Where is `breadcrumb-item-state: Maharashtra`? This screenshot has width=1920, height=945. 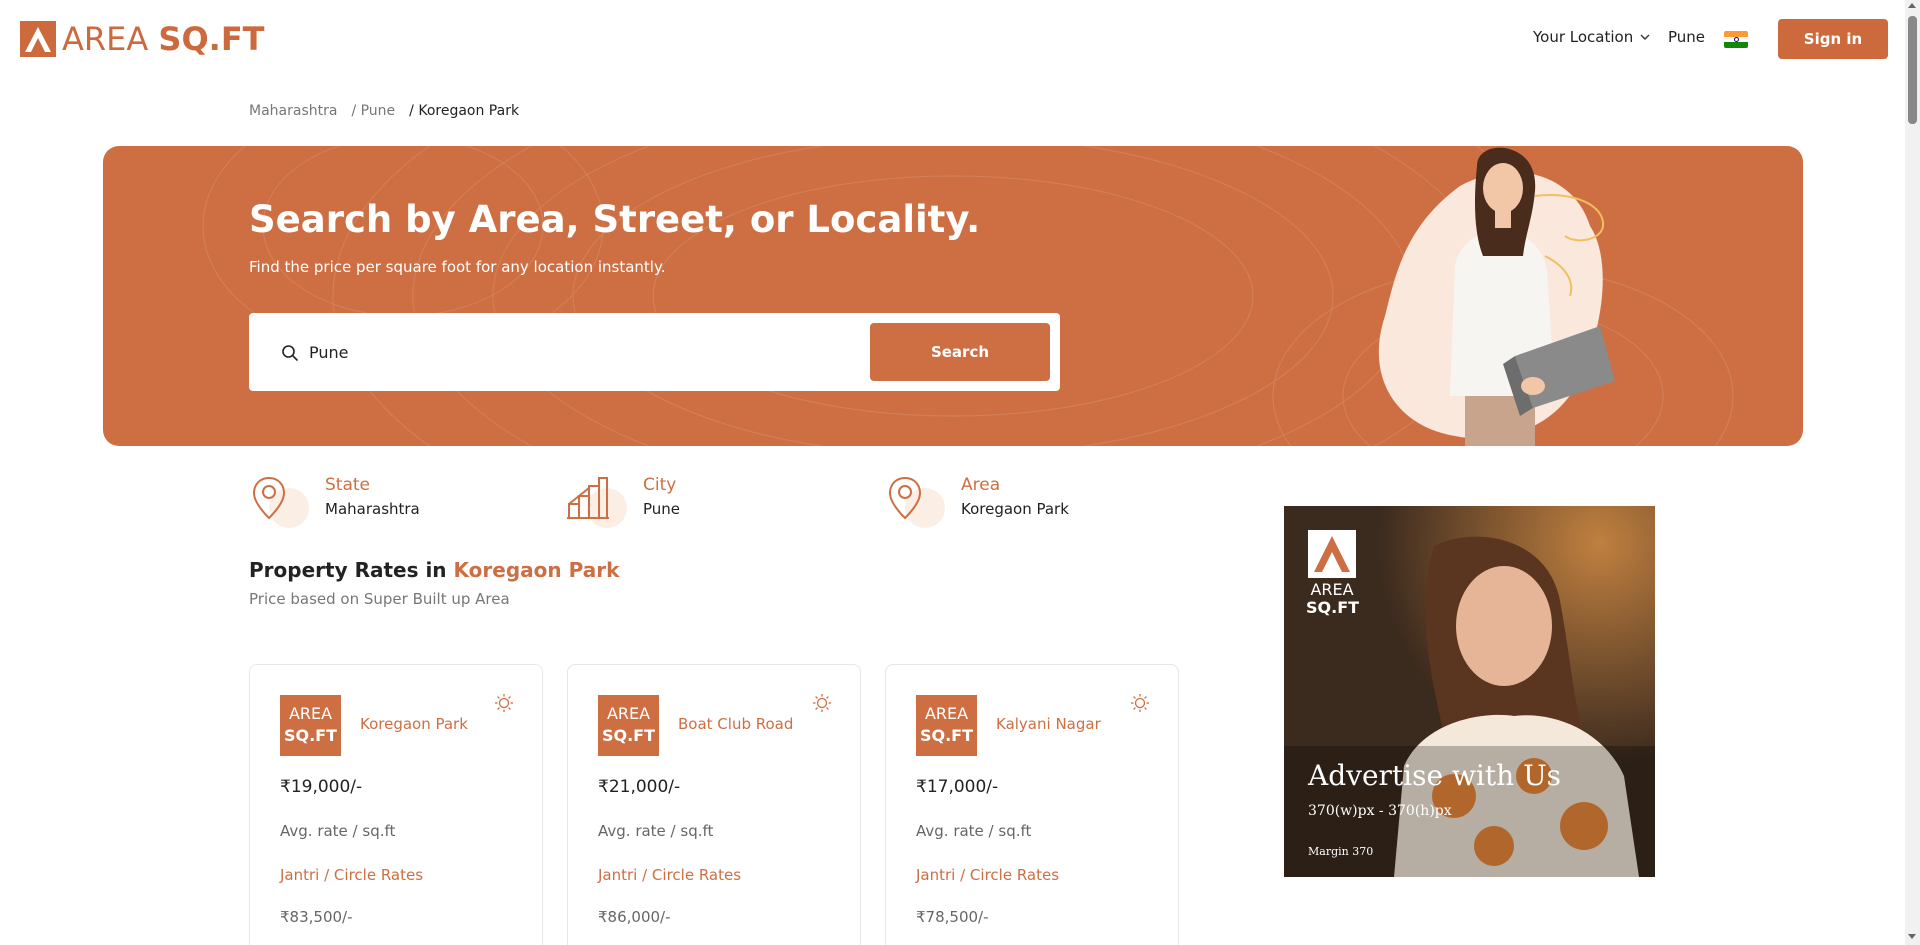
breadcrumb-item-state: Maharashtra is located at coordinates (293, 111).